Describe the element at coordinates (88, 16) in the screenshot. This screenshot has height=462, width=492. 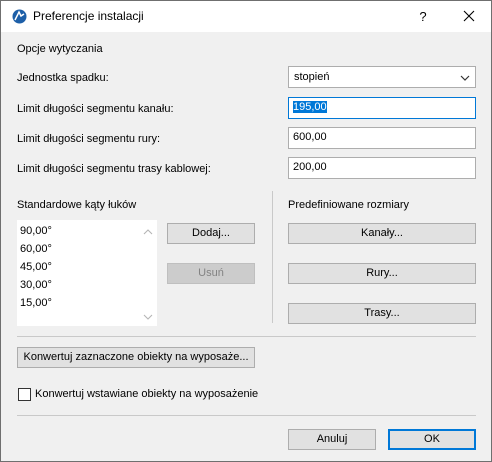
I see `window-title: Preferencje instalacji` at that location.